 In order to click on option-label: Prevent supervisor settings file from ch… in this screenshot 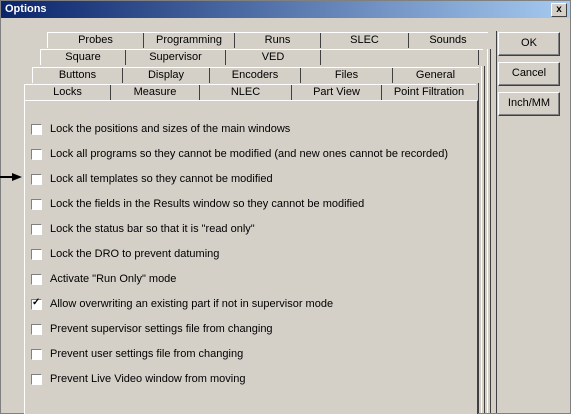, I will do `click(161, 329)`.